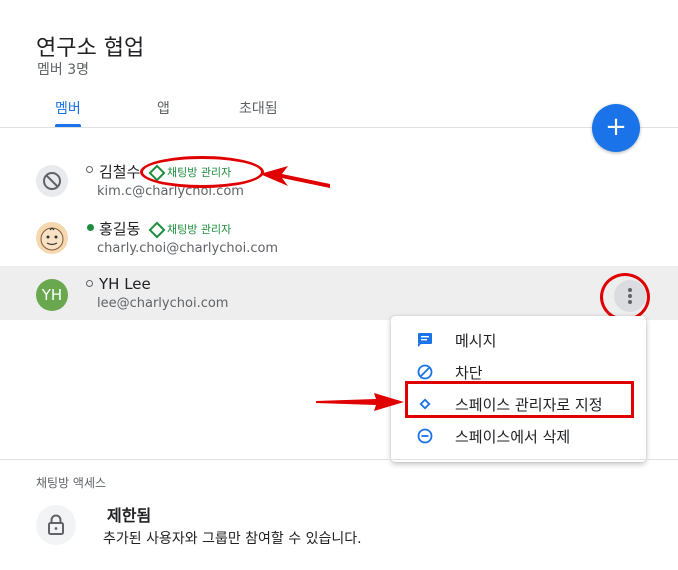 The width and height of the screenshot is (678, 570). Describe the element at coordinates (513, 437) in the screenshot. I see `menu-item-label: 스페이스에서 삭제` at that location.